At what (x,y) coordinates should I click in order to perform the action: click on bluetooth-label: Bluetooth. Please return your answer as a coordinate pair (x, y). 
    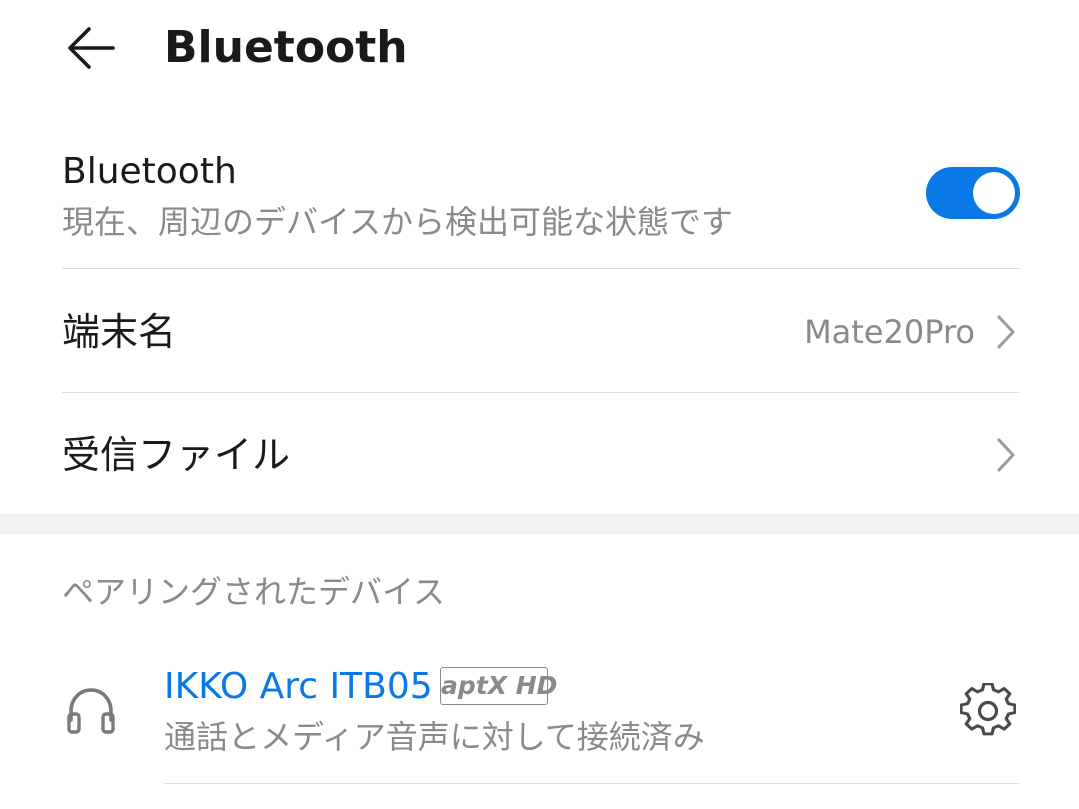
    Looking at the image, I should click on (149, 171).